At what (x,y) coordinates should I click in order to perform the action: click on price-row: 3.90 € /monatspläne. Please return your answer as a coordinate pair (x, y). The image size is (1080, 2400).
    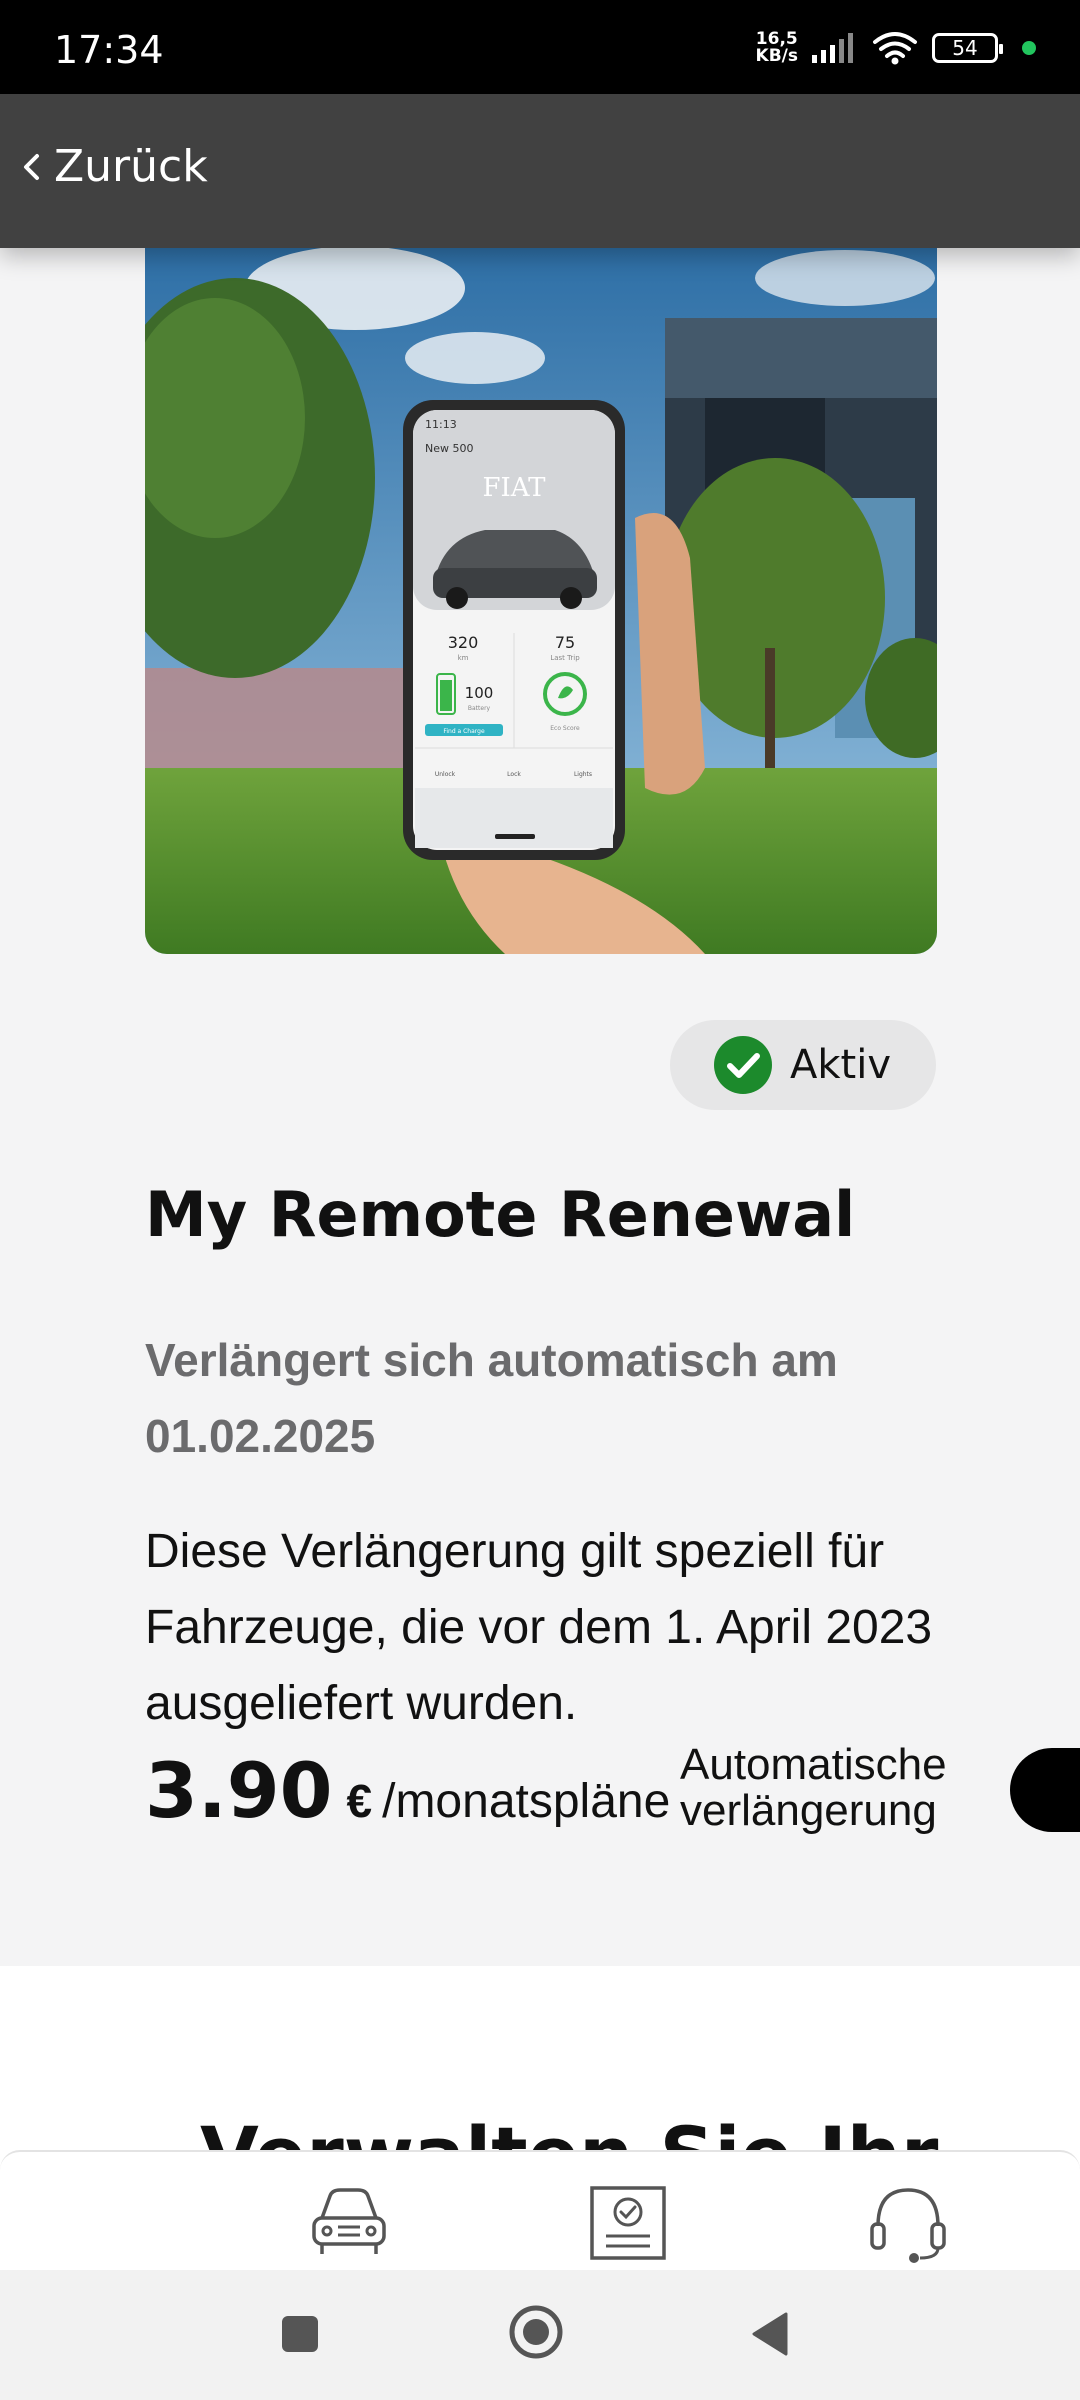
    Looking at the image, I should click on (407, 1790).